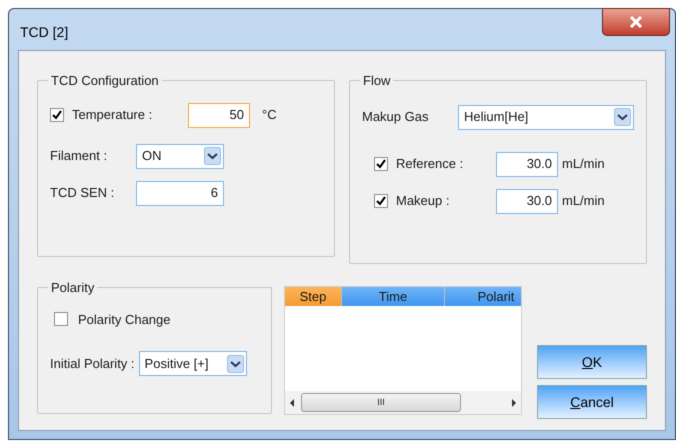 The width and height of the screenshot is (676, 444). Describe the element at coordinates (592, 402) in the screenshot. I see `dialog-button: Cancel` at that location.